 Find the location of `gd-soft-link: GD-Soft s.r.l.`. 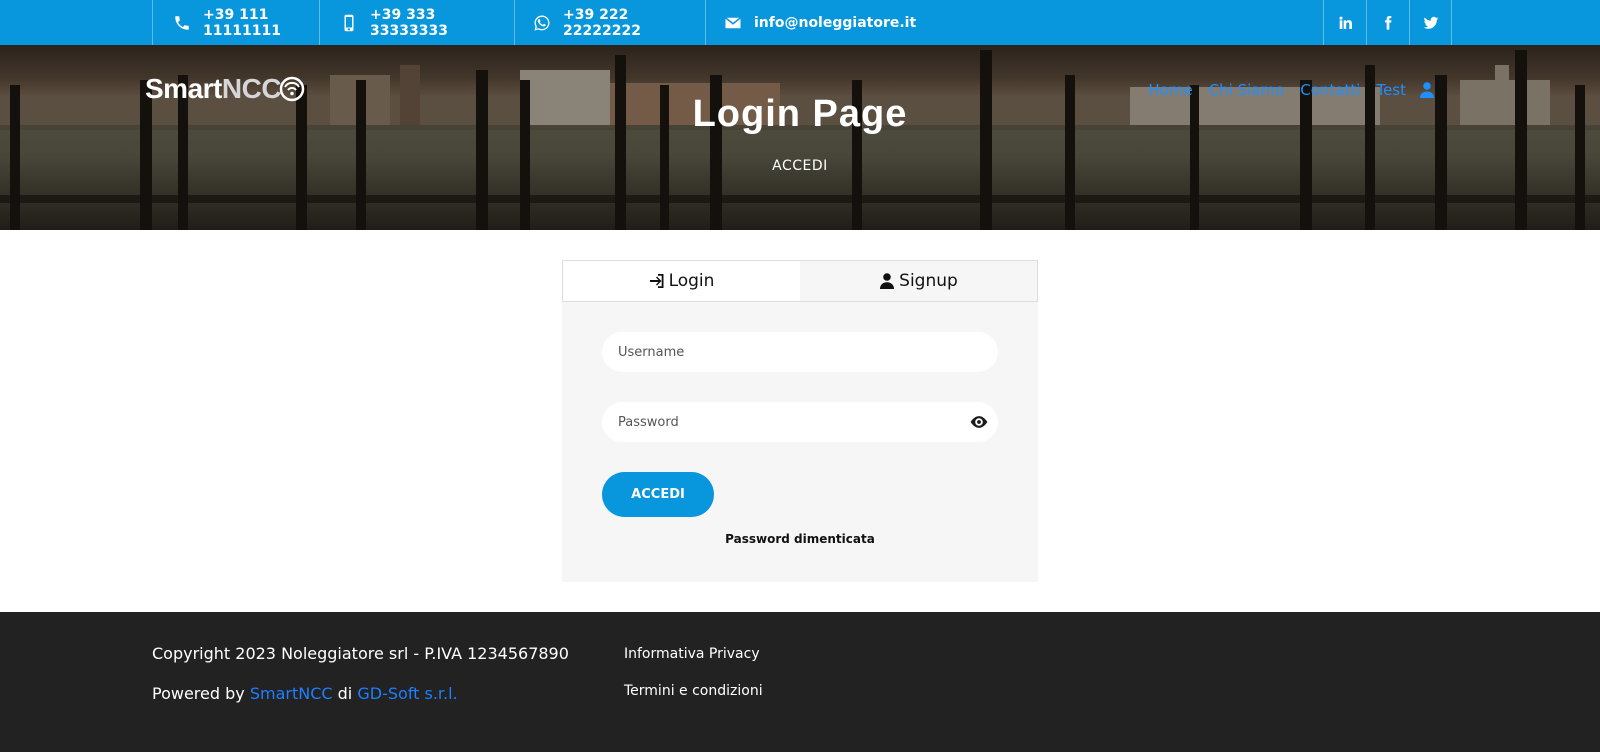

gd-soft-link: GD-Soft s.r.l. is located at coordinates (407, 693).